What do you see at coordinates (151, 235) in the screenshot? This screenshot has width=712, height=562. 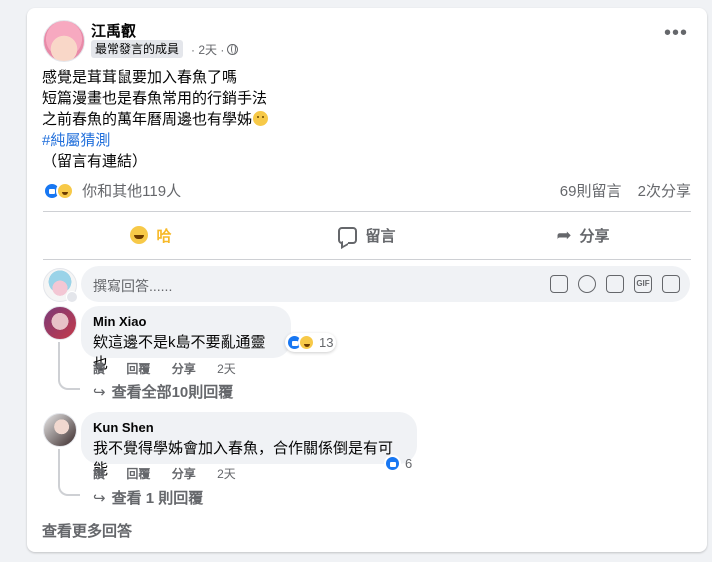 I see `haha-button: 哈` at bounding box center [151, 235].